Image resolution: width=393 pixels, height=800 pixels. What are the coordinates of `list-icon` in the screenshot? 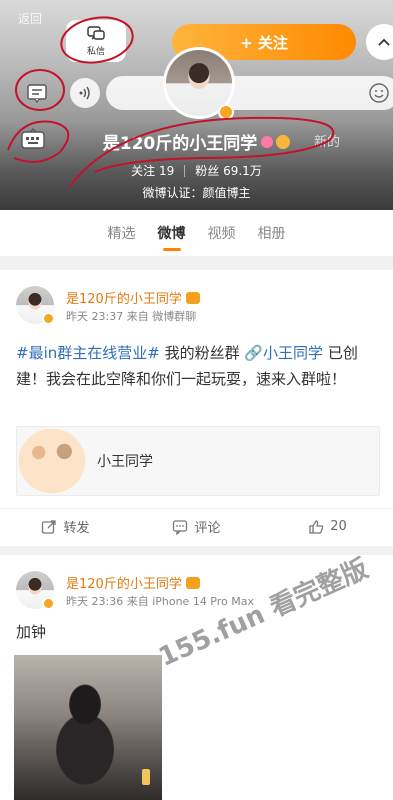 It's located at (37, 93).